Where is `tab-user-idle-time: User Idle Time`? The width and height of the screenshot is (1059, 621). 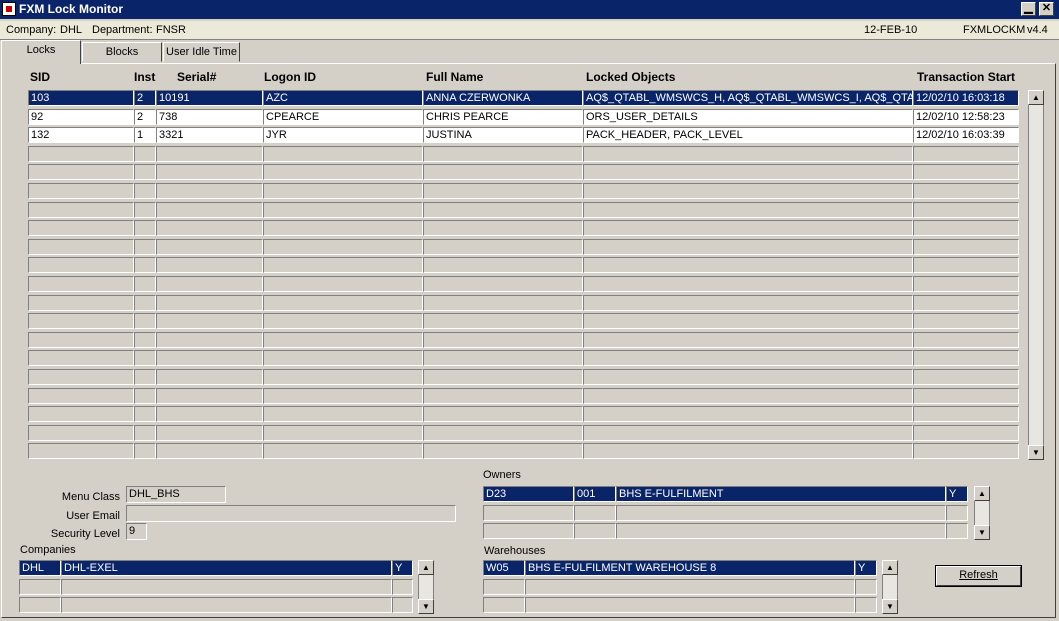
tab-user-idle-time: User Idle Time is located at coordinates (201, 52).